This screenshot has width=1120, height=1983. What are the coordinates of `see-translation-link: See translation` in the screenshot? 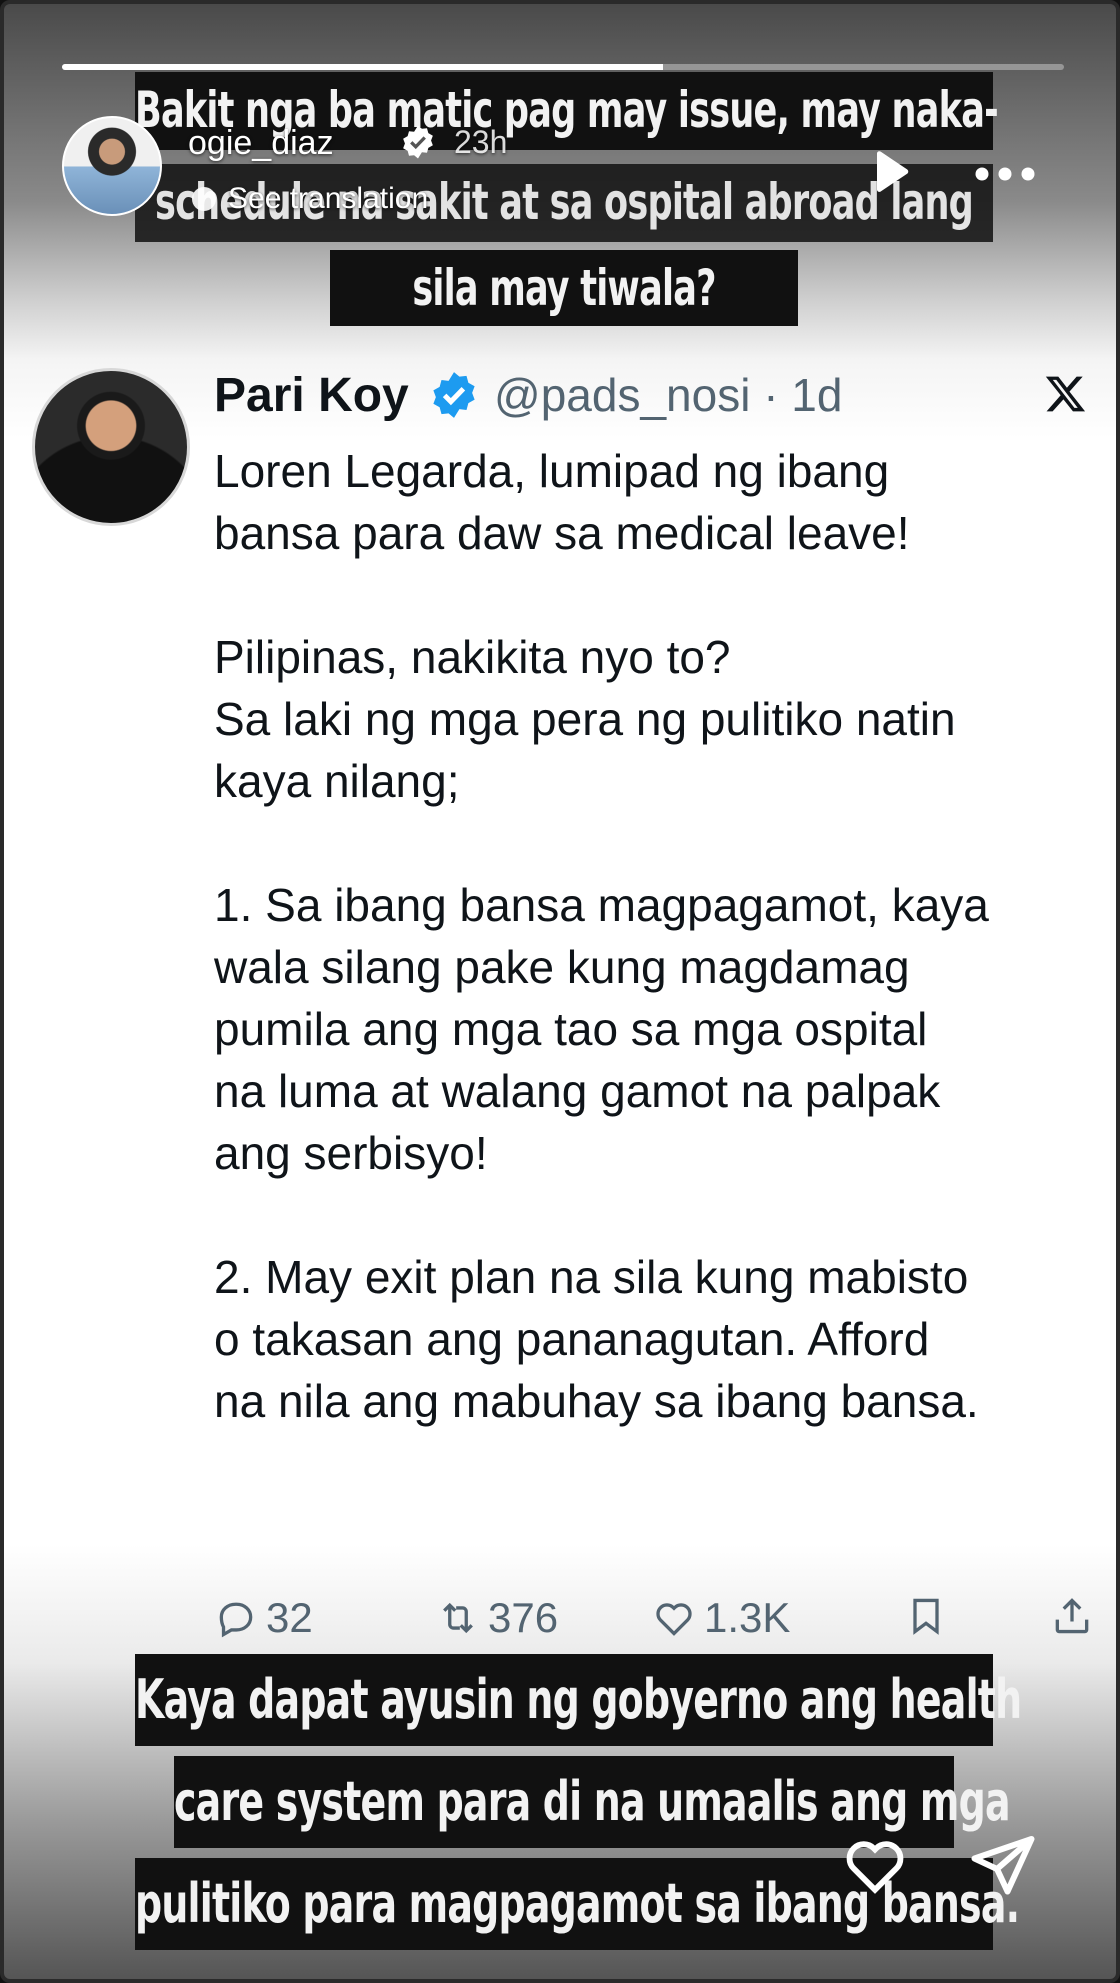 It's located at (310, 199).